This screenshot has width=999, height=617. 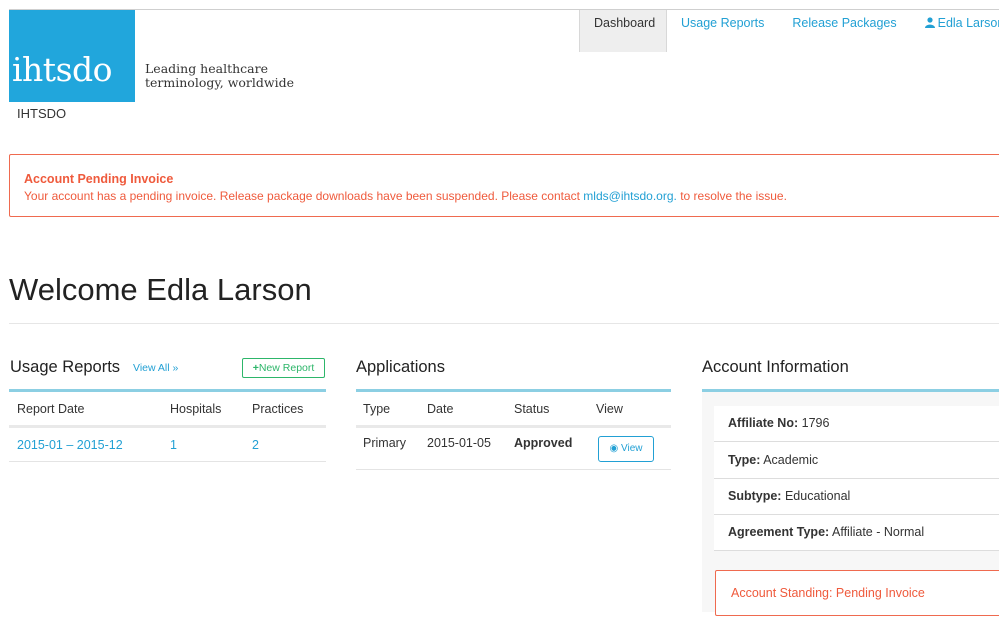 What do you see at coordinates (791, 460) in the screenshot?
I see `type-value: Academic` at bounding box center [791, 460].